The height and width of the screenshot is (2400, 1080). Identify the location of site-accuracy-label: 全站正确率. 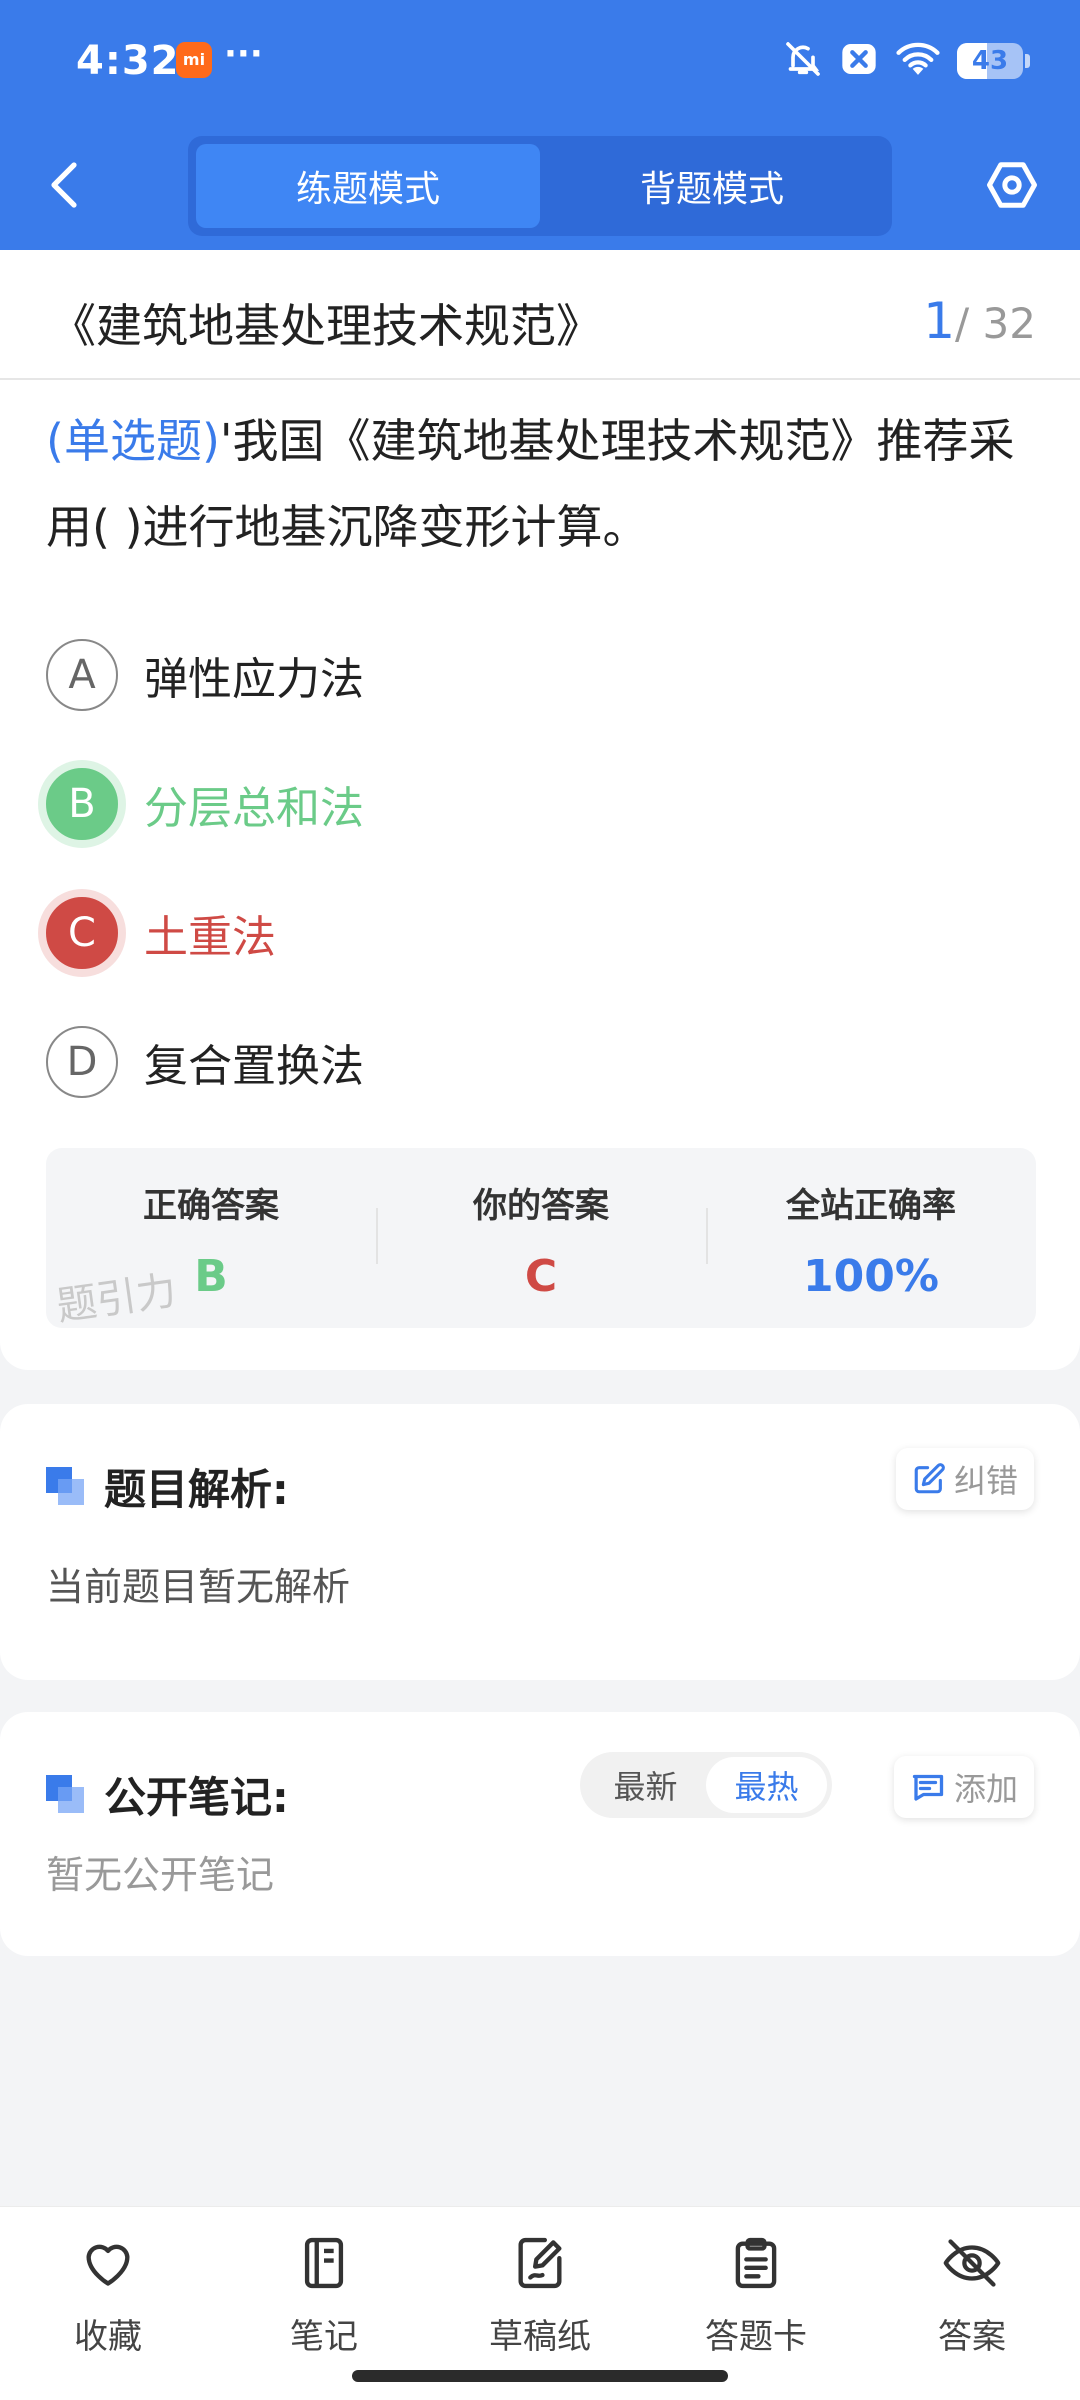
(871, 1206).